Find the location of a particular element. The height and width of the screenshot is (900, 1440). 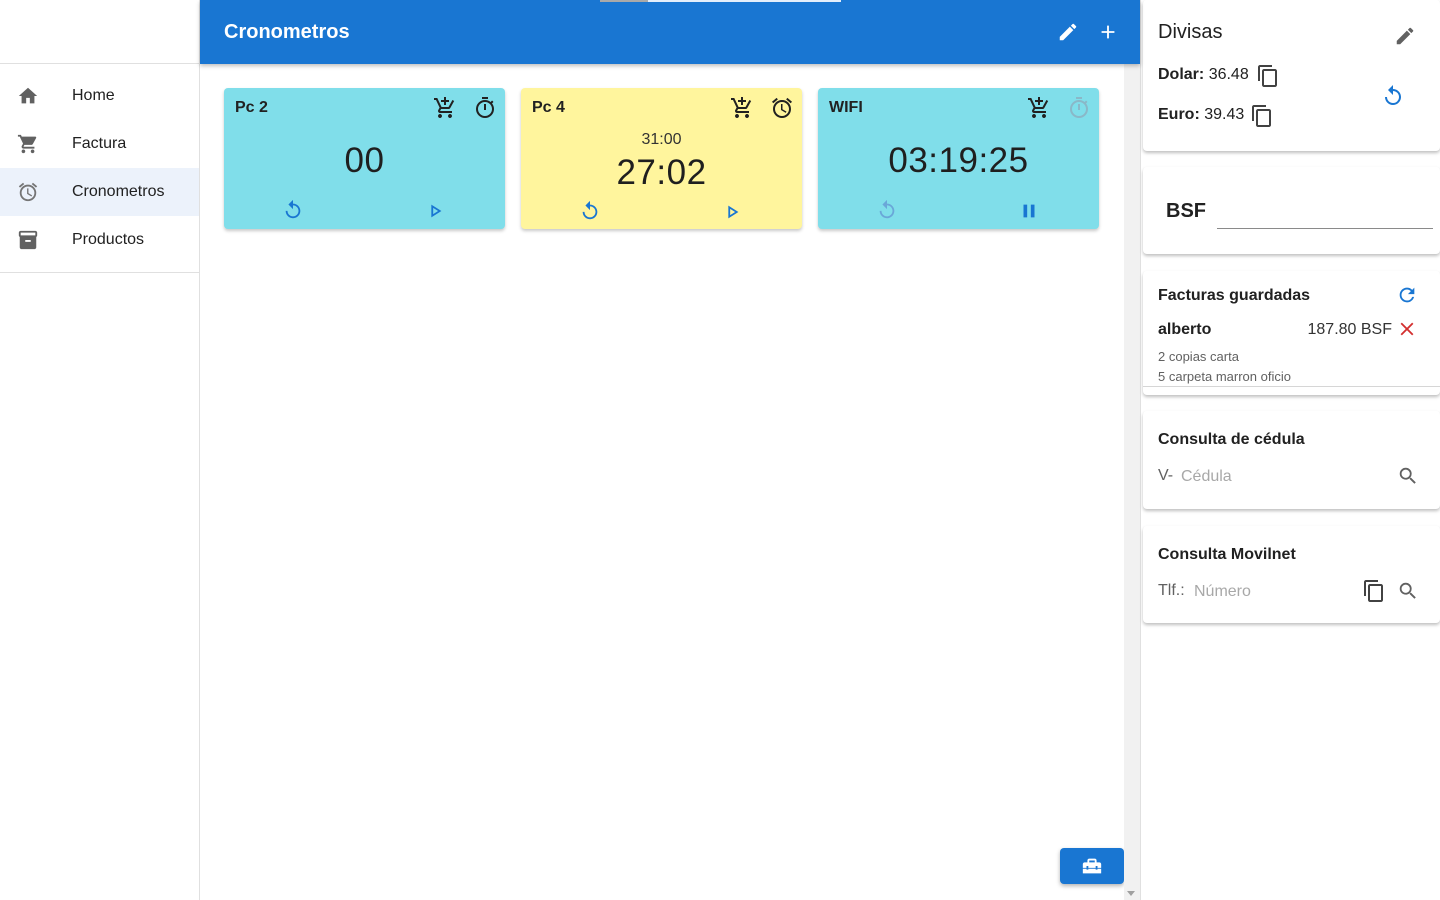

cedula-title: Consulta de cédula is located at coordinates (1231, 439).